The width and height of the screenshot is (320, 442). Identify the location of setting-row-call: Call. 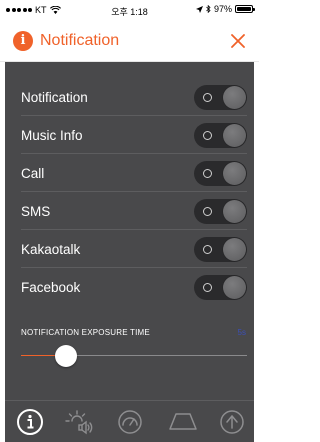
(134, 173).